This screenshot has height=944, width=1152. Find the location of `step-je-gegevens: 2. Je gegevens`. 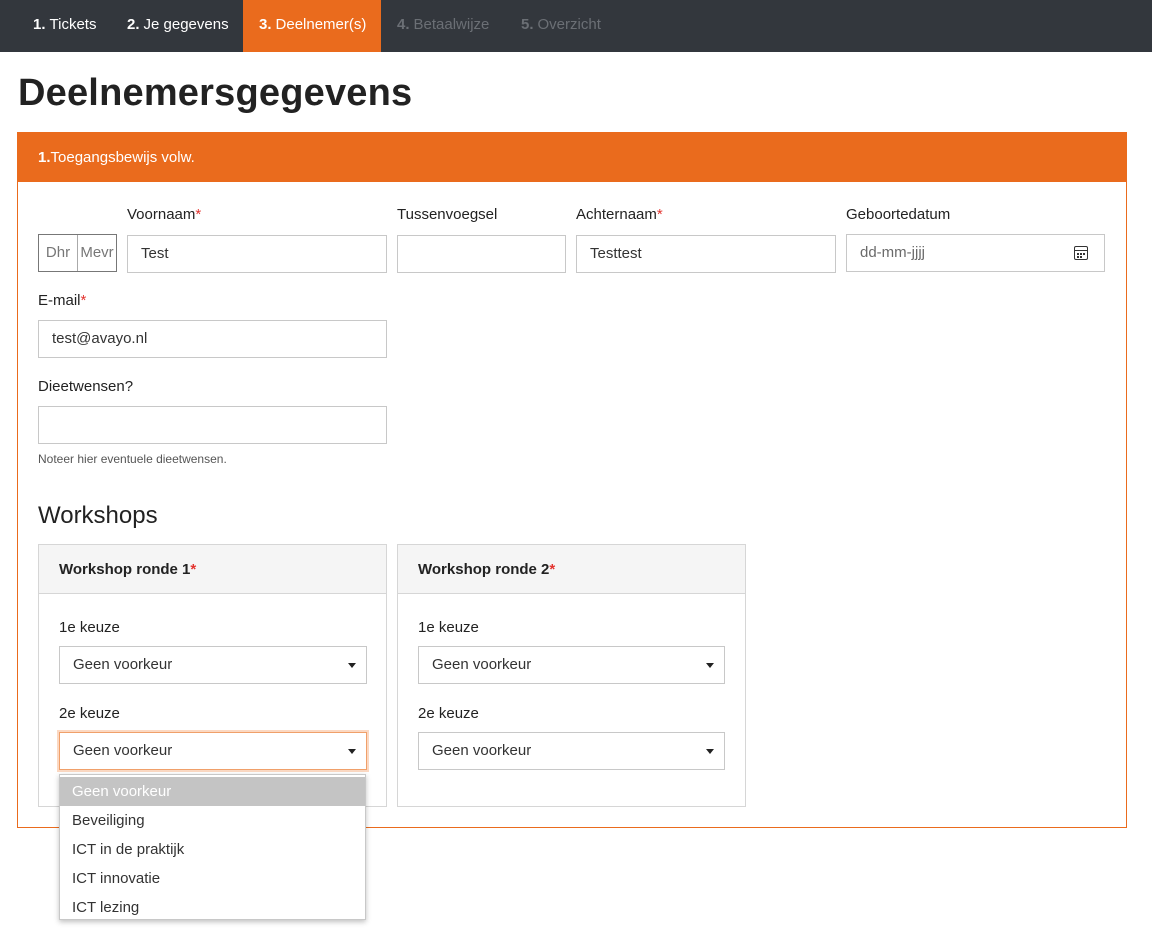

step-je-gegevens: 2. Je gegevens is located at coordinates (177, 26).